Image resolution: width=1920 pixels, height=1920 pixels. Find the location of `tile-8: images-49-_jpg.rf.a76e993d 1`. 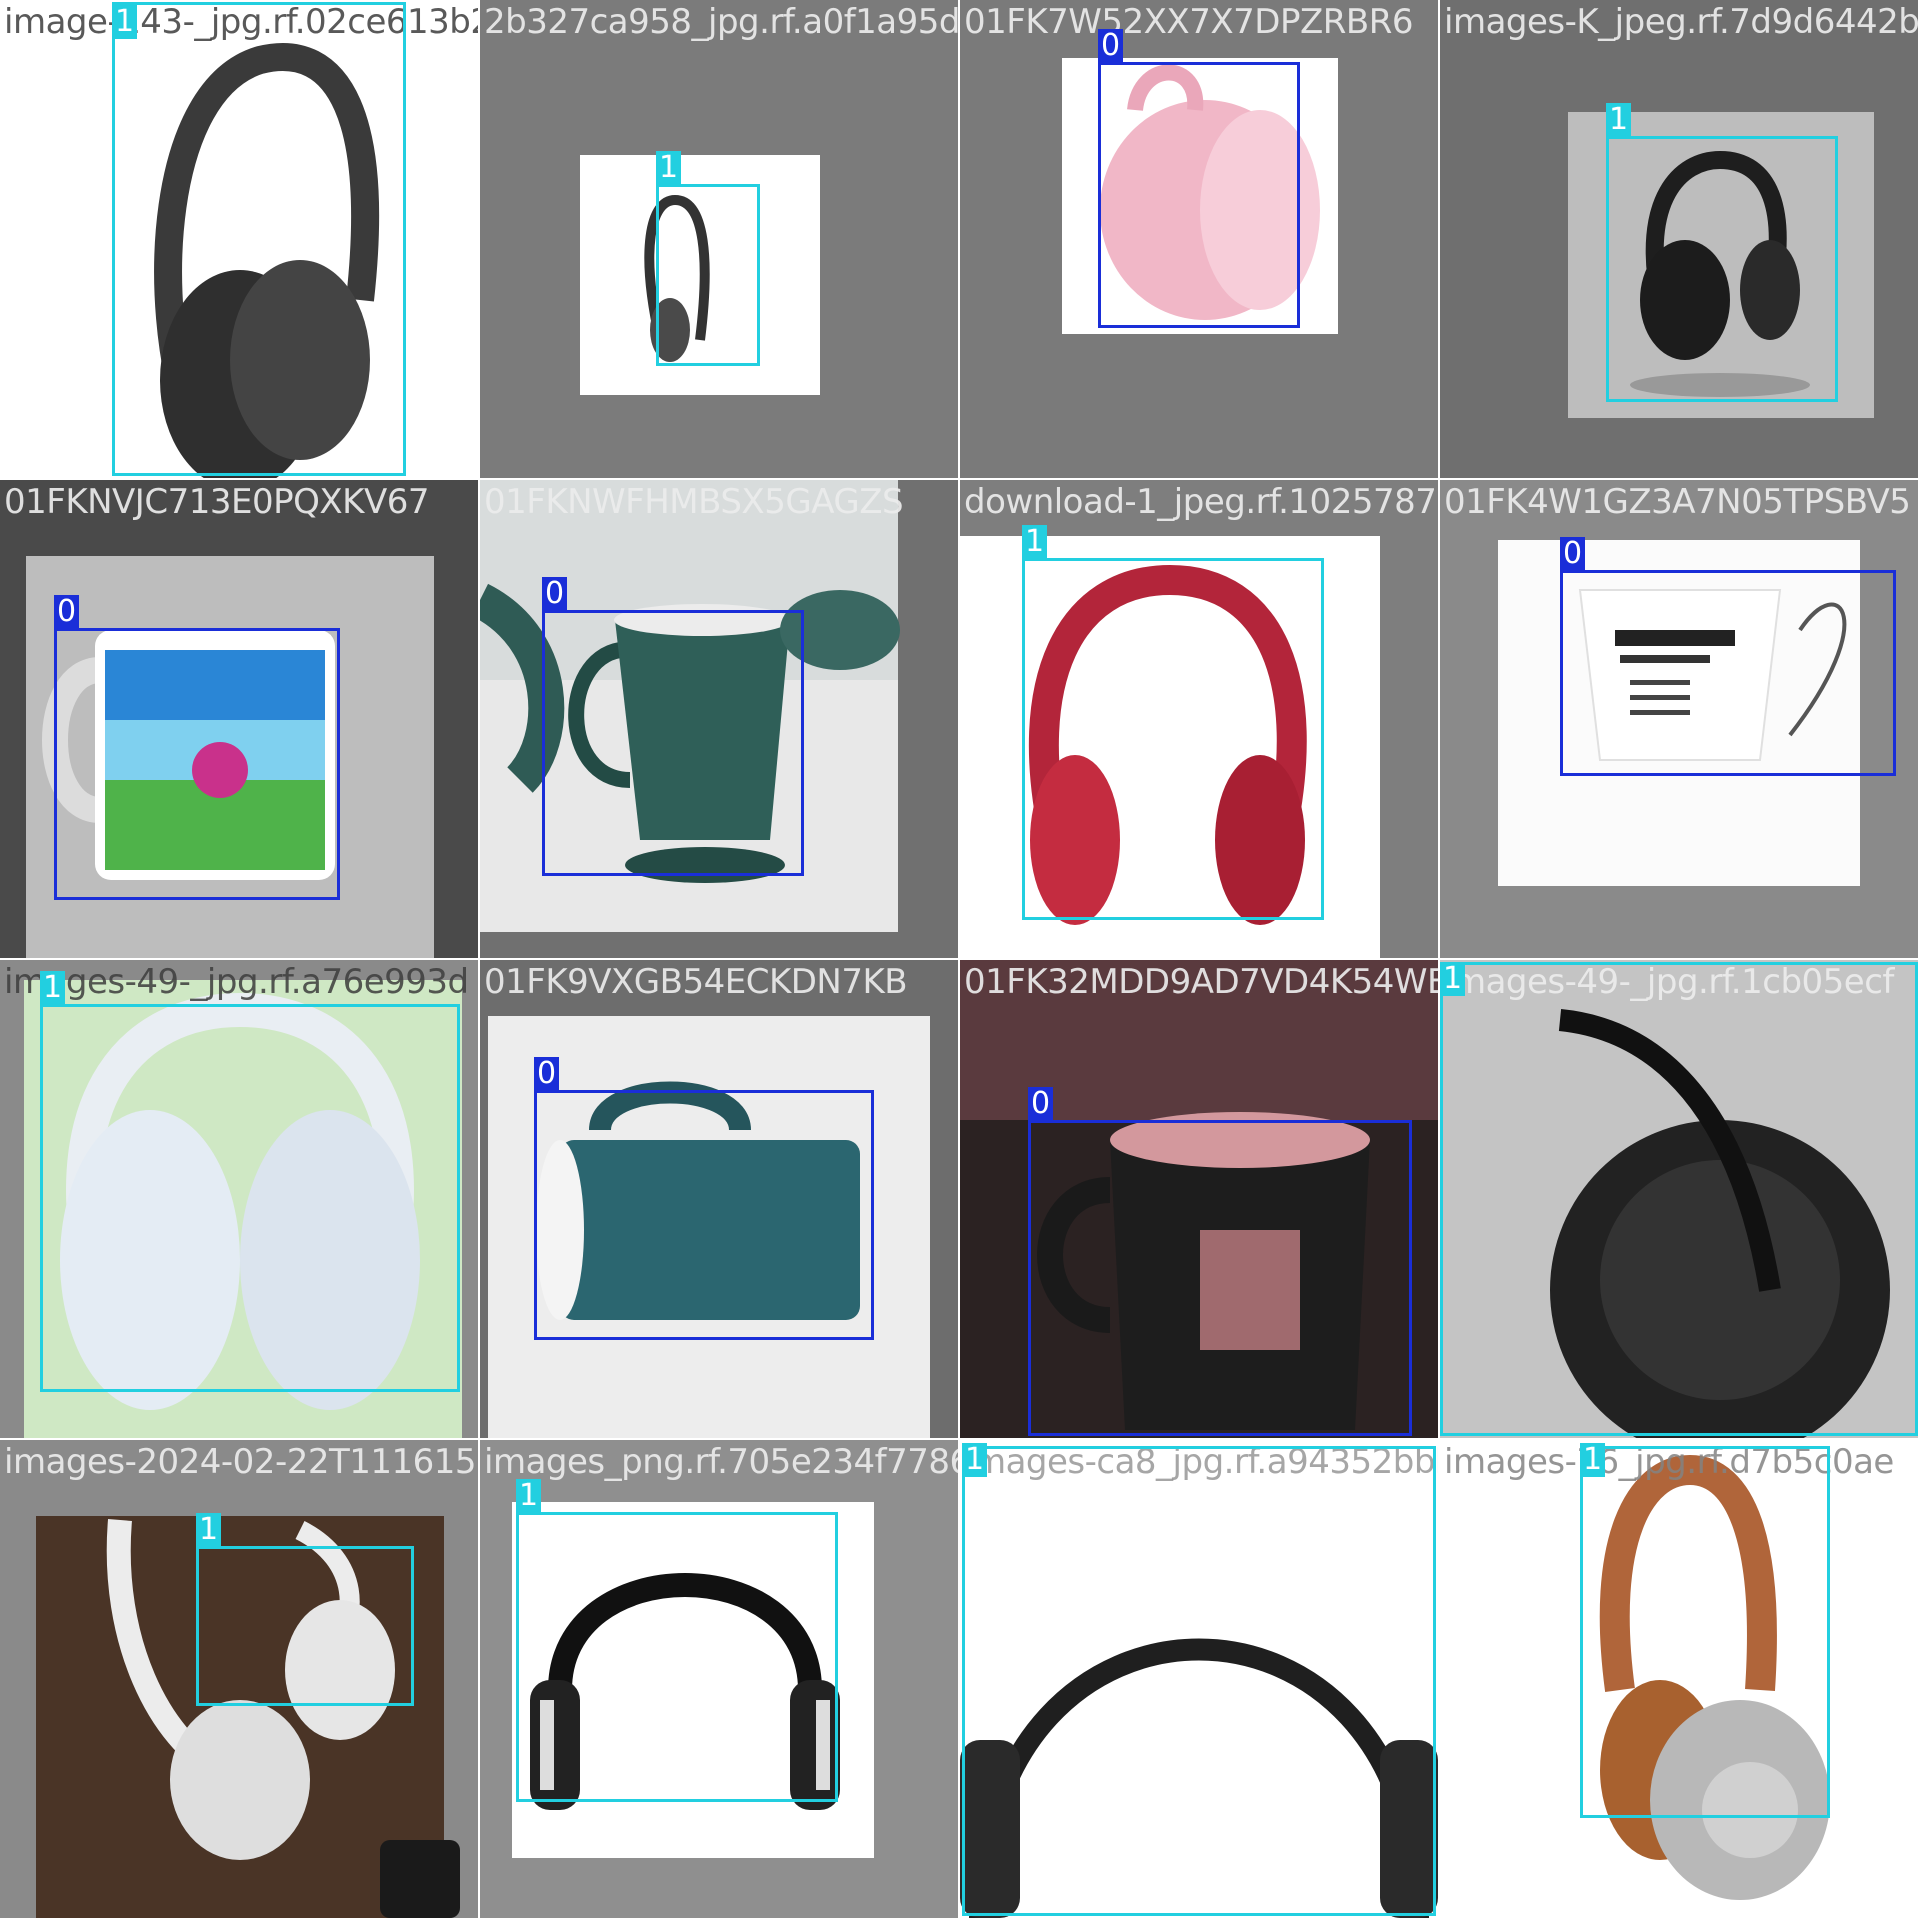

tile-8: images-49-_jpg.rf.a76e993d 1 is located at coordinates (239, 1199).